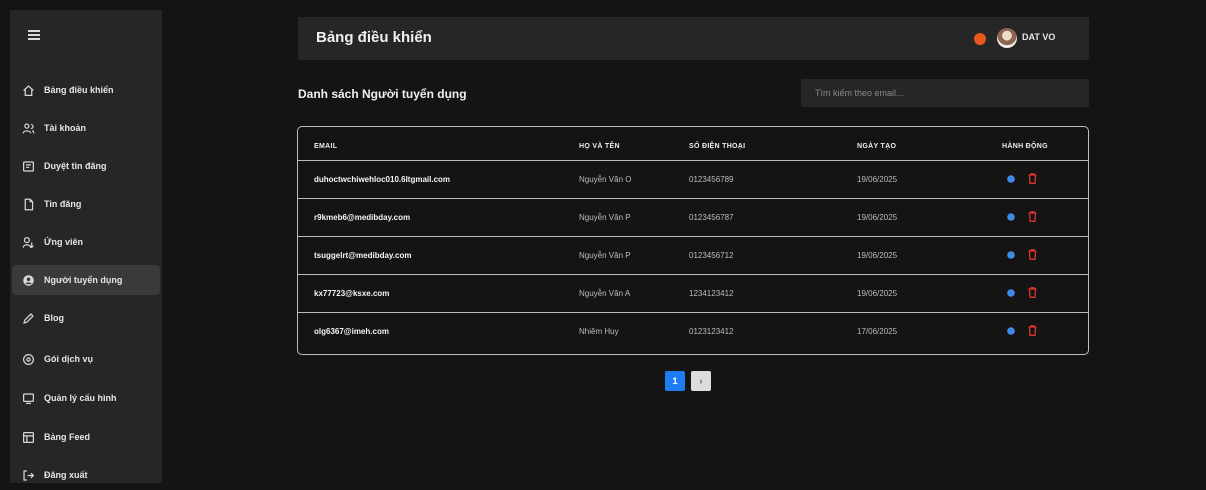 This screenshot has height=490, width=1206. I want to click on sidebar-item-label: Ứng viên, so click(63, 242).